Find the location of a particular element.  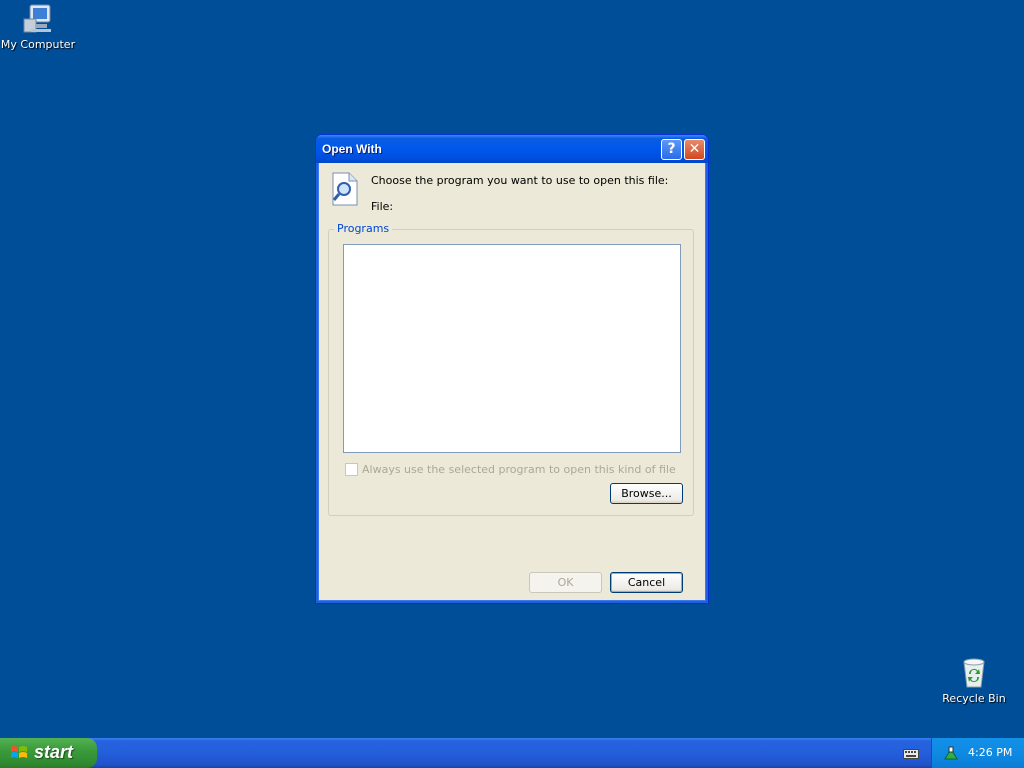

network-icon is located at coordinates (951, 753).